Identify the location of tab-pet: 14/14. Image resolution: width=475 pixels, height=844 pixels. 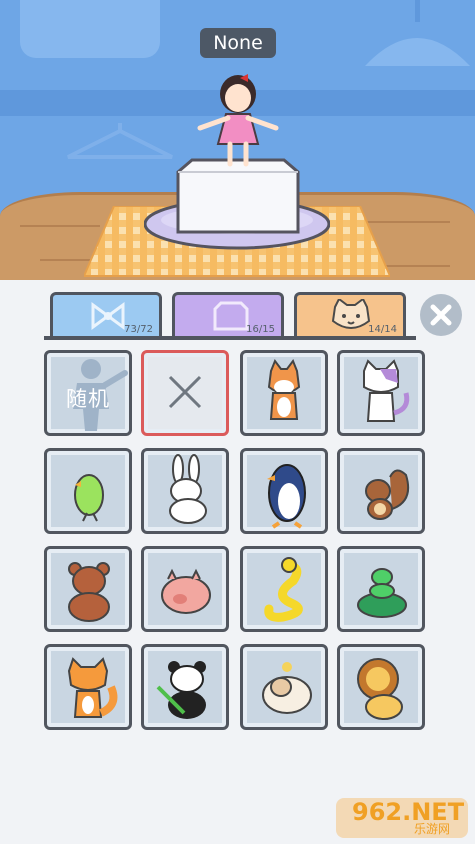
(350, 315).